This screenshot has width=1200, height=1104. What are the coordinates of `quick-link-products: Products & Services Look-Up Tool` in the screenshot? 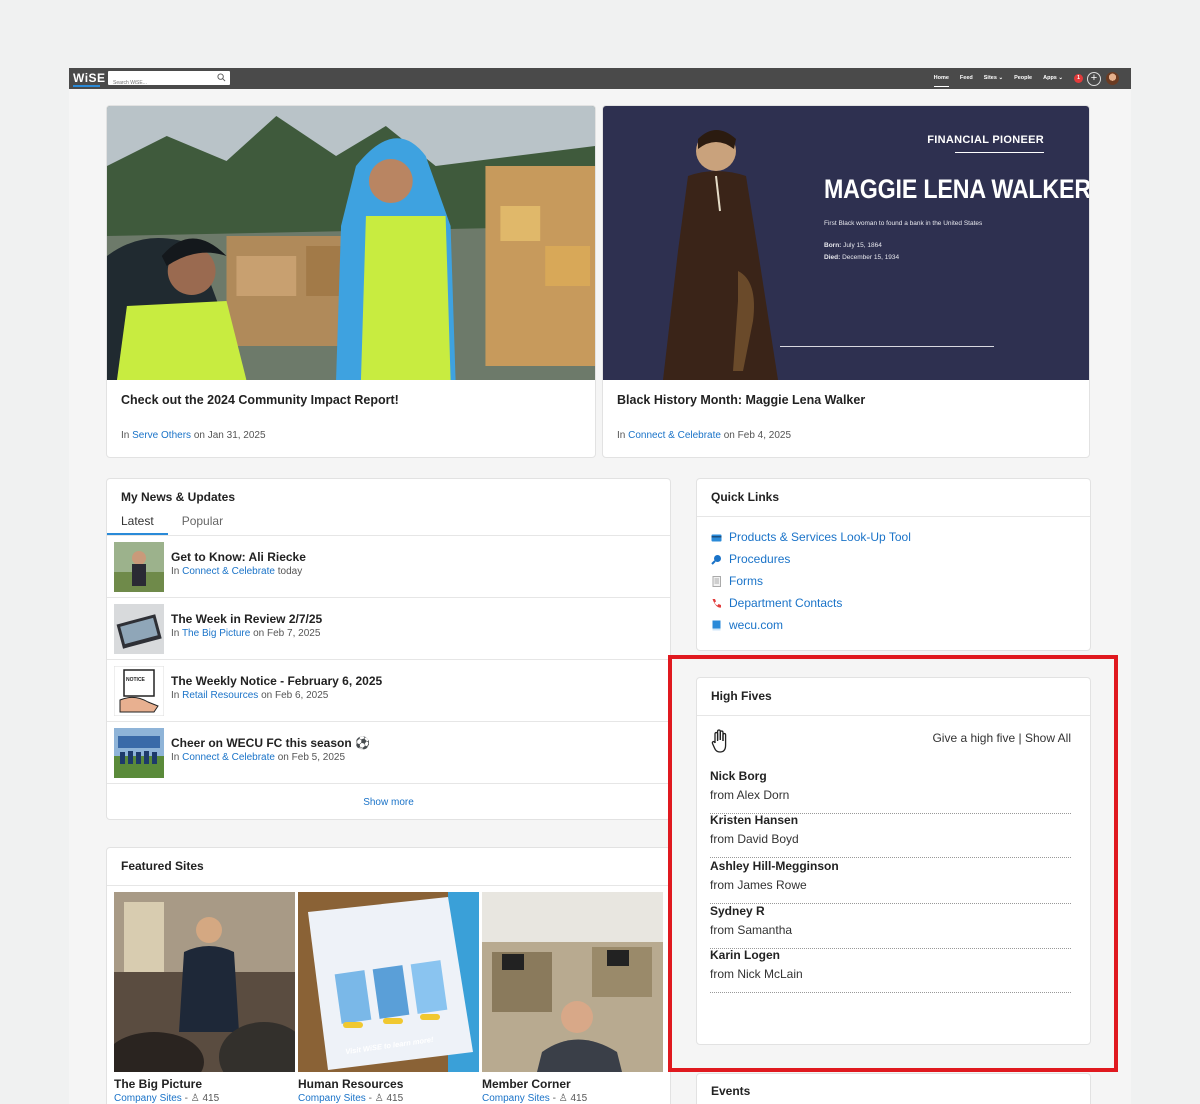 It's located at (811, 537).